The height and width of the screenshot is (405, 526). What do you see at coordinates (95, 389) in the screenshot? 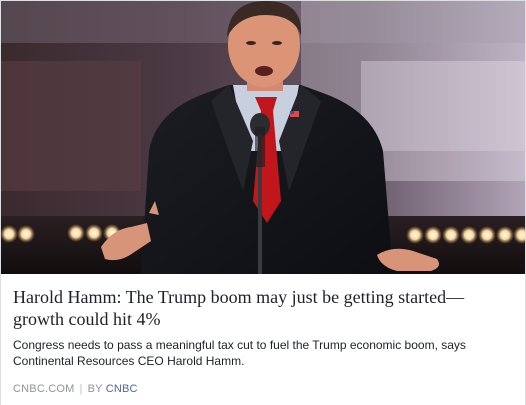
I see `by-label: BY` at bounding box center [95, 389].